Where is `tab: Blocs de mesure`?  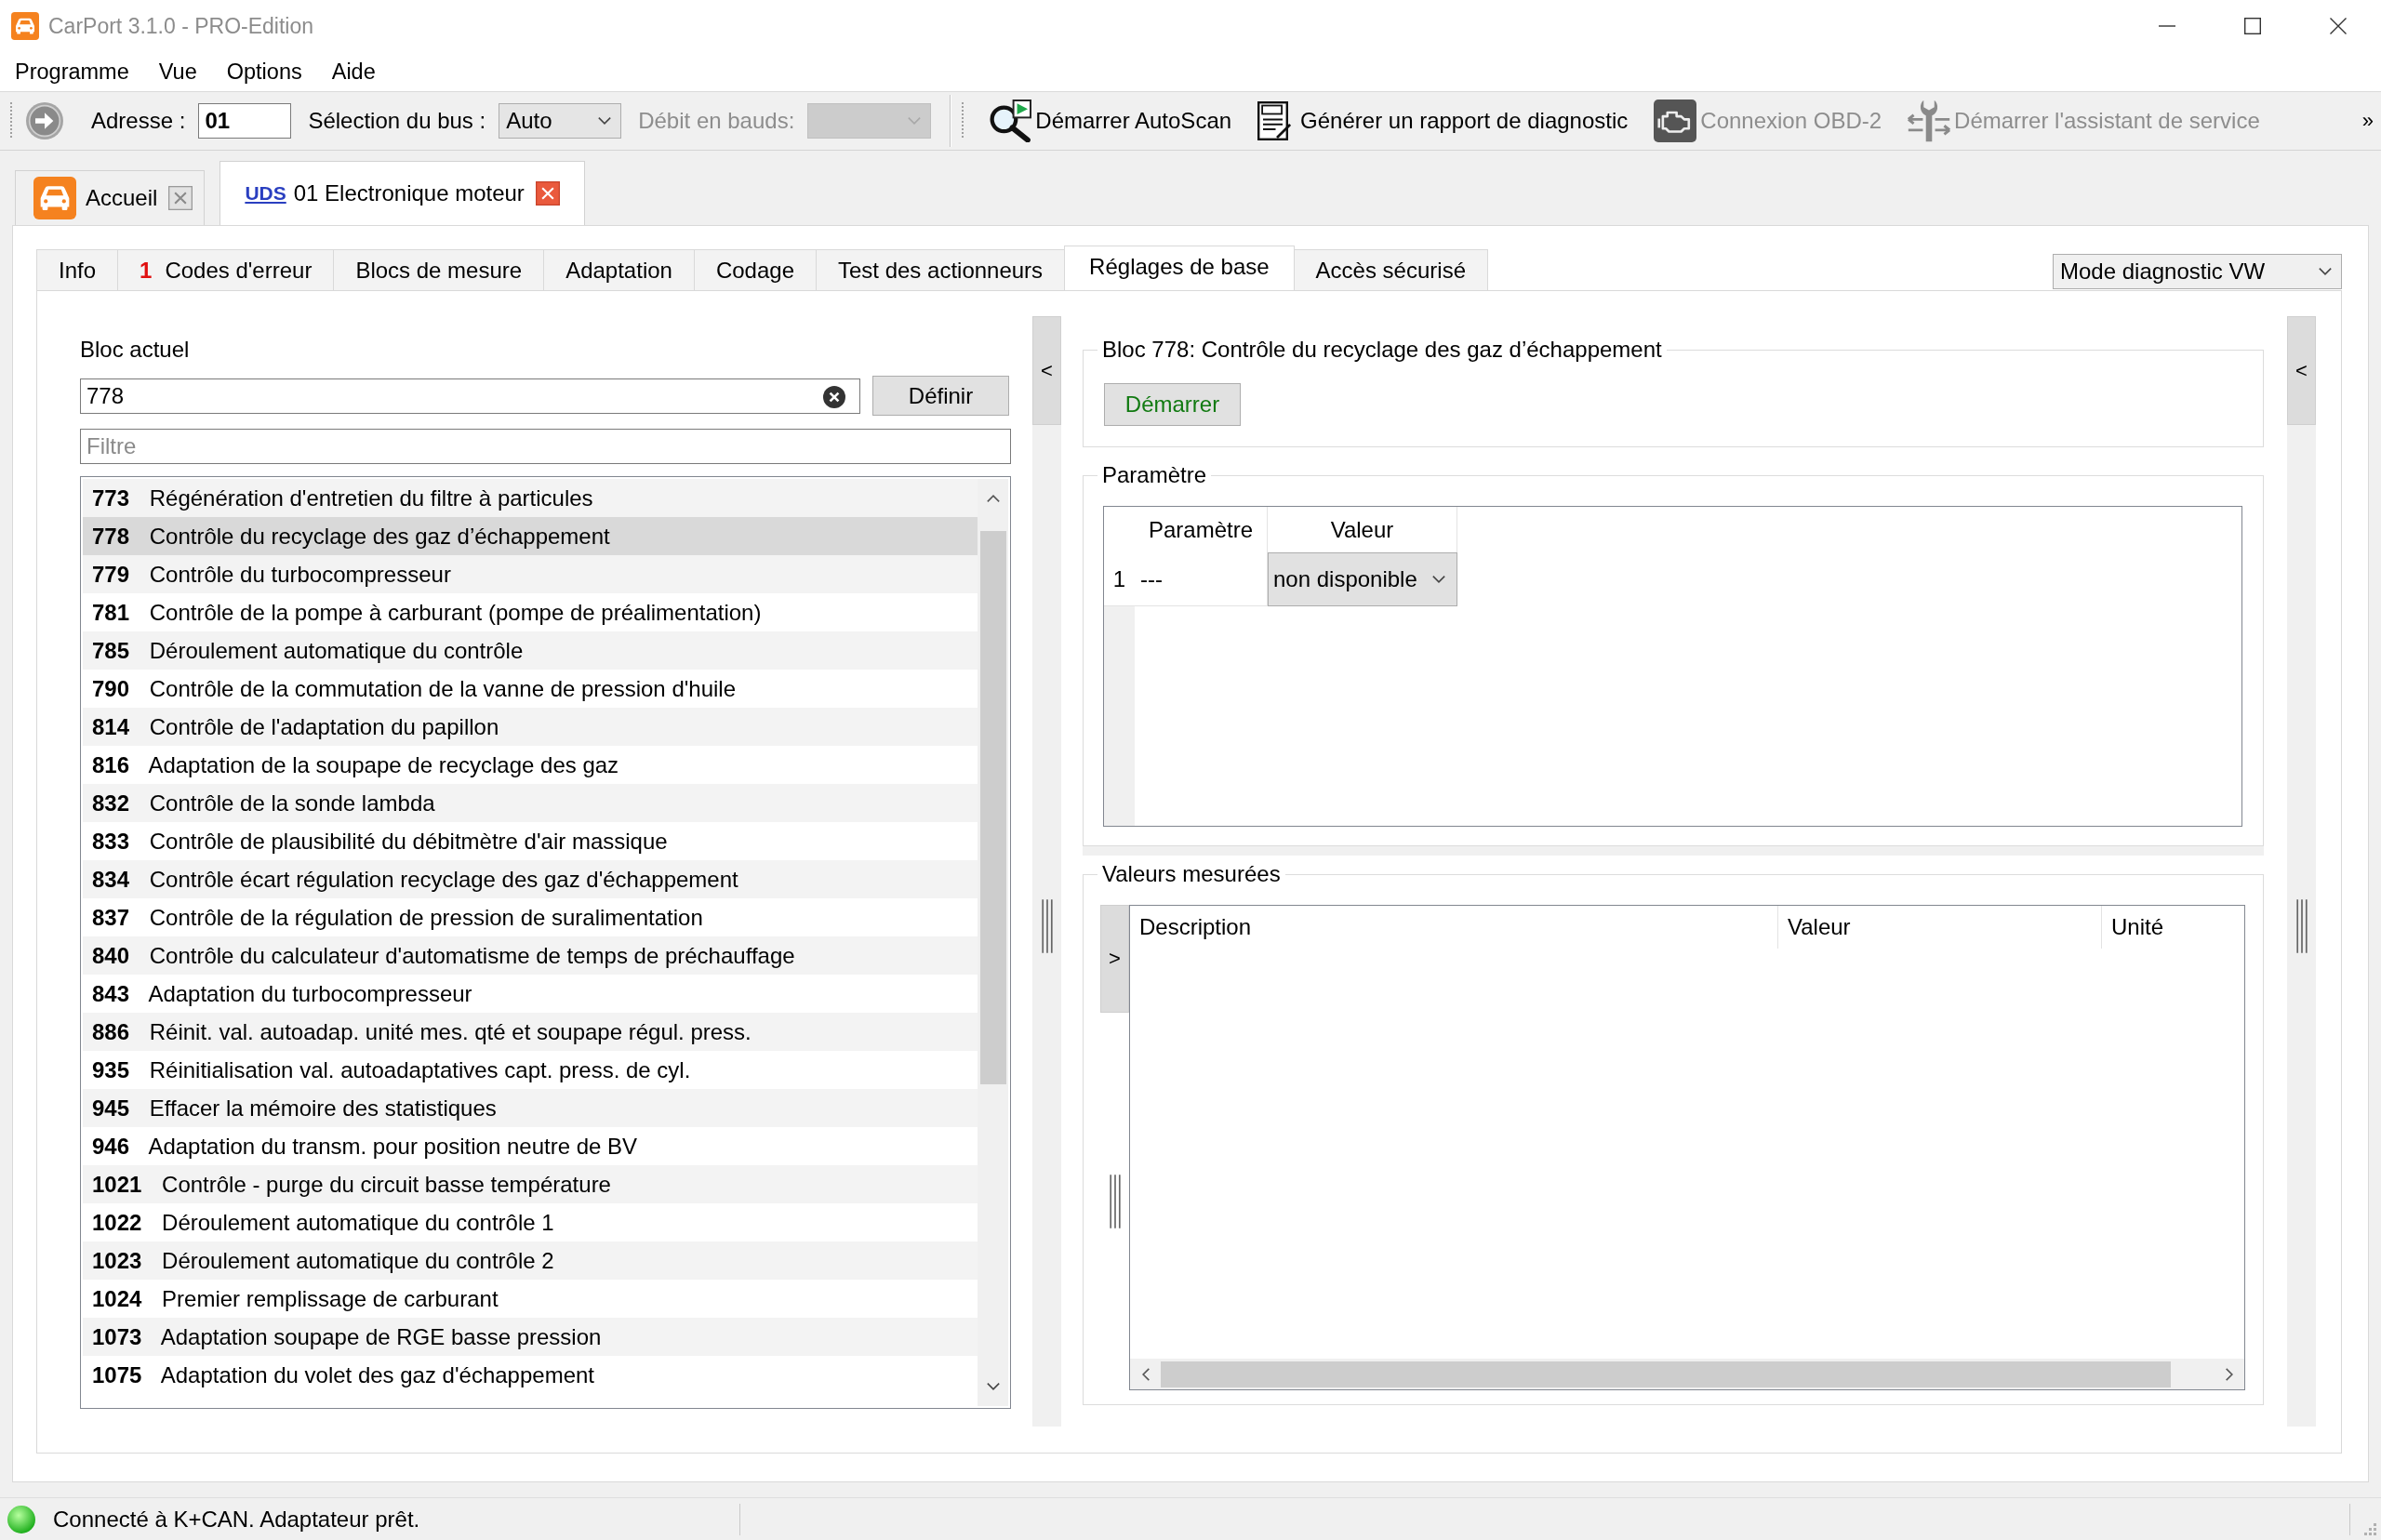 tab: Blocs de mesure is located at coordinates (439, 269).